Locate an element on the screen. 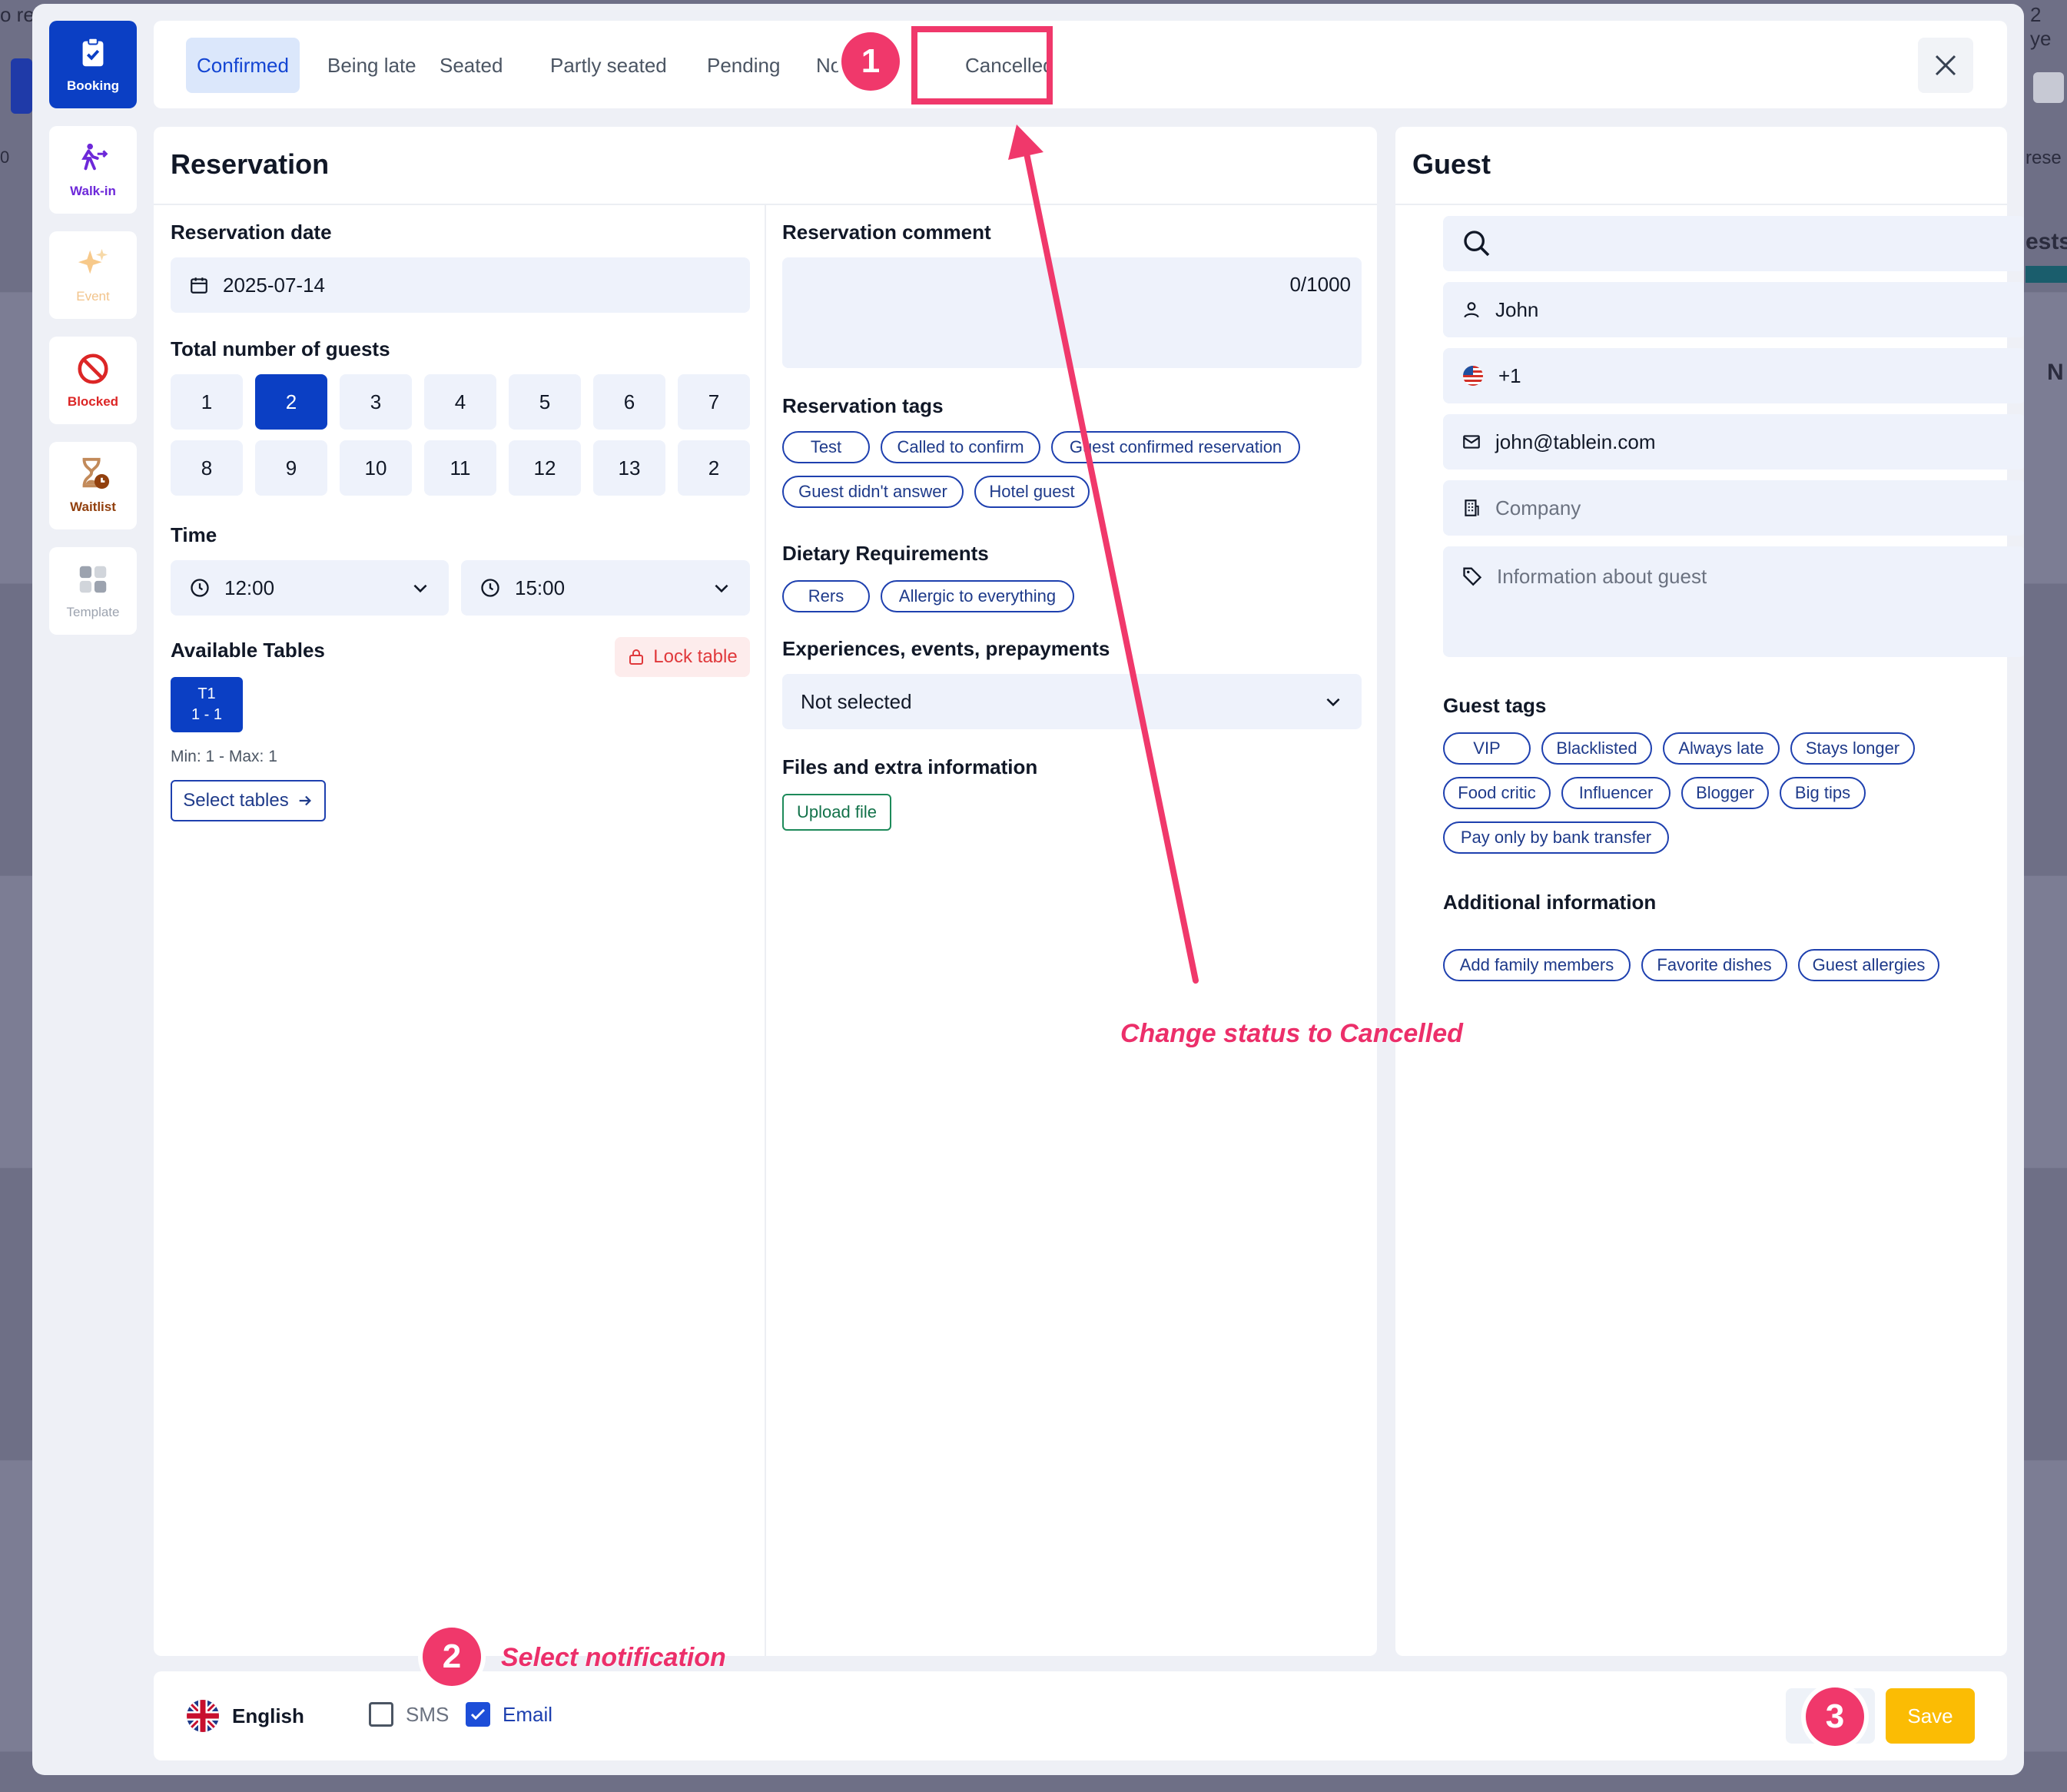  dietary-tag: Rers is located at coordinates (826, 596).